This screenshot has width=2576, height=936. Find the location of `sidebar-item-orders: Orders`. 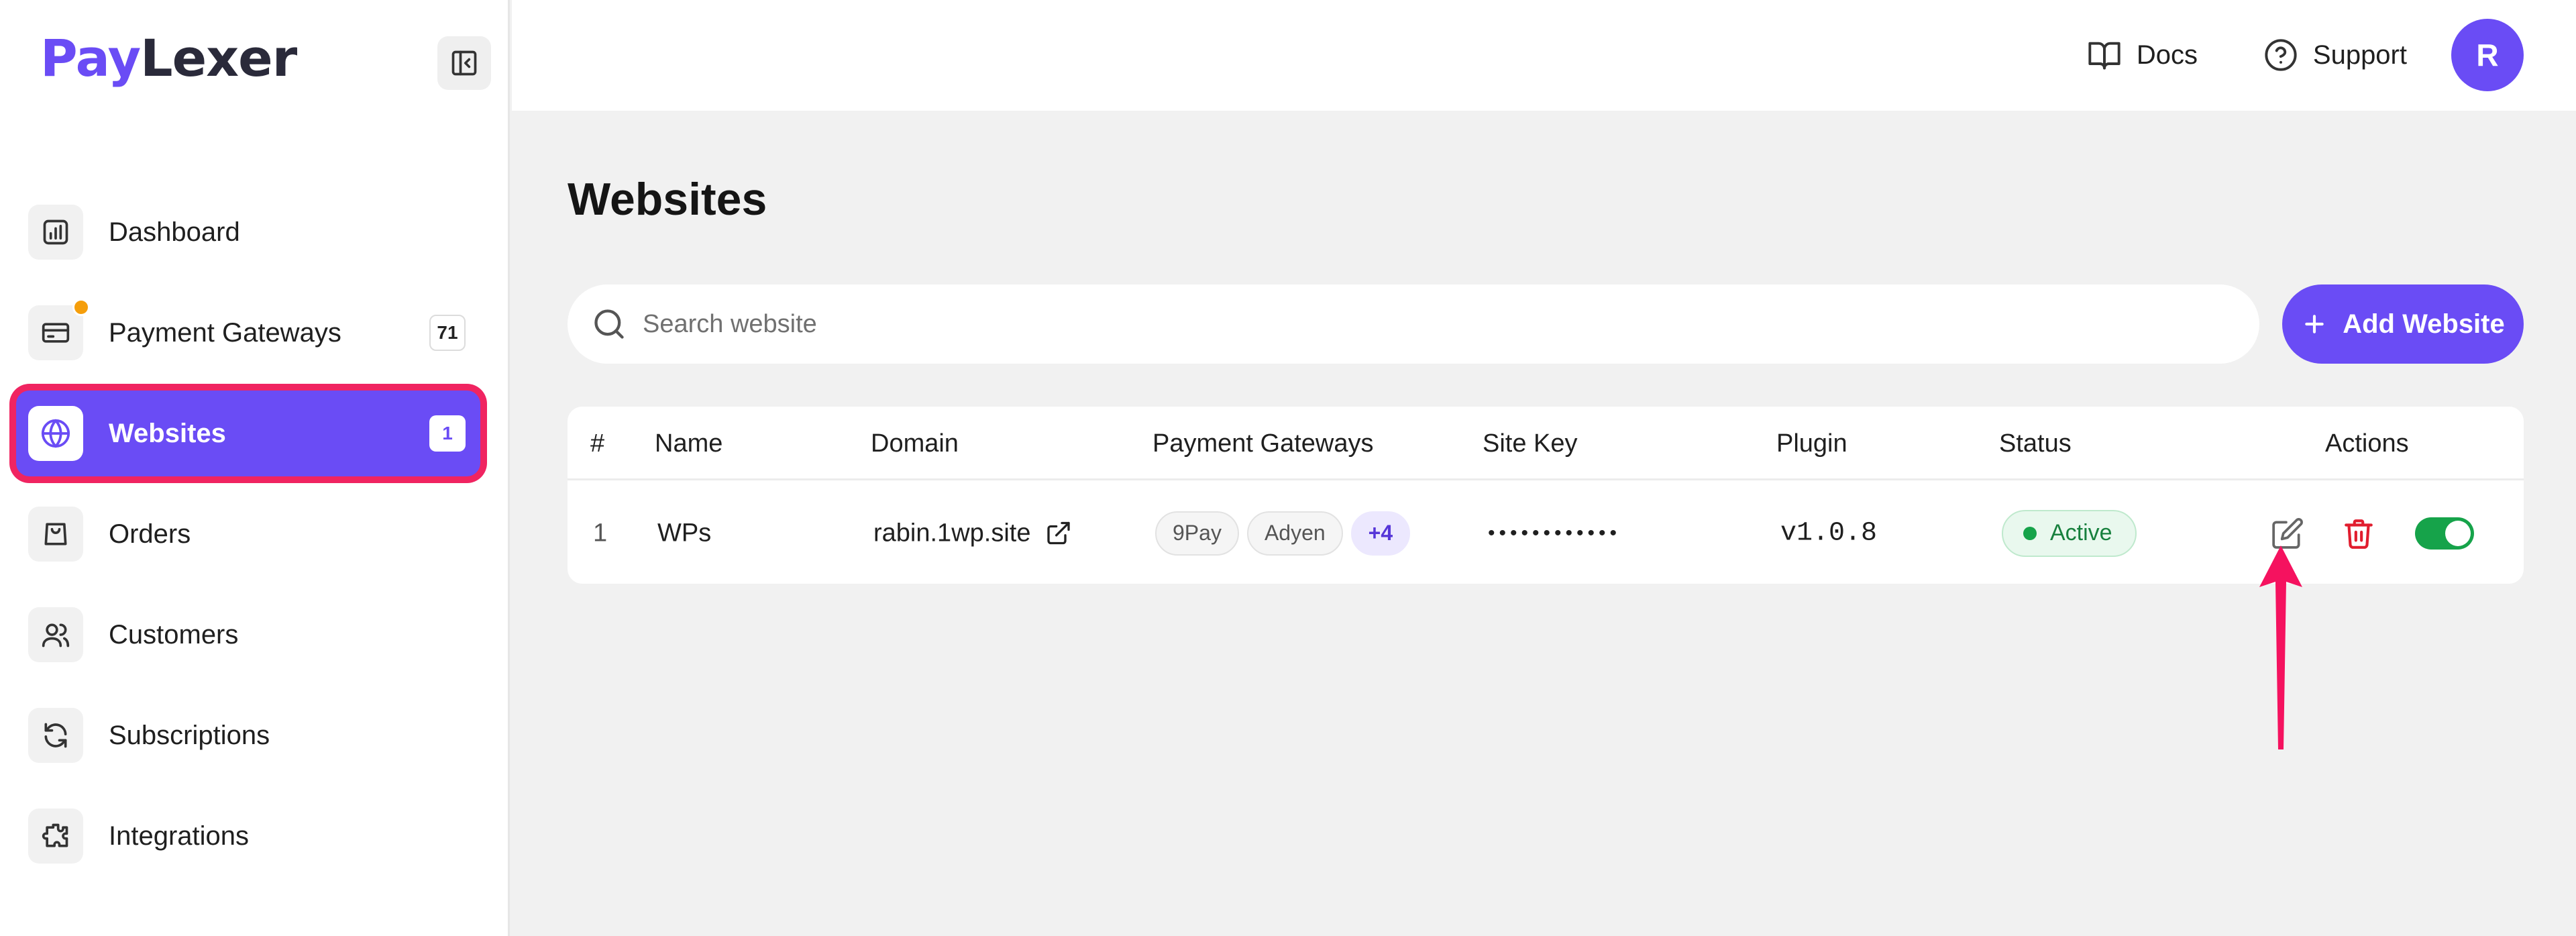

sidebar-item-orders: Orders is located at coordinates (248, 534).